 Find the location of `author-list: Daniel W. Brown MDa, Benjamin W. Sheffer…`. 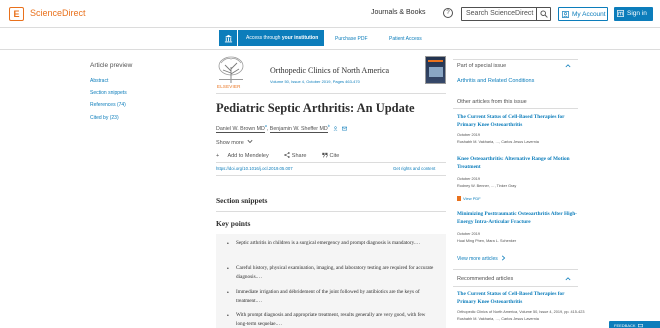

author-list: Daniel W. Brown MDa, Benjamin W. Sheffer… is located at coordinates (281, 128).